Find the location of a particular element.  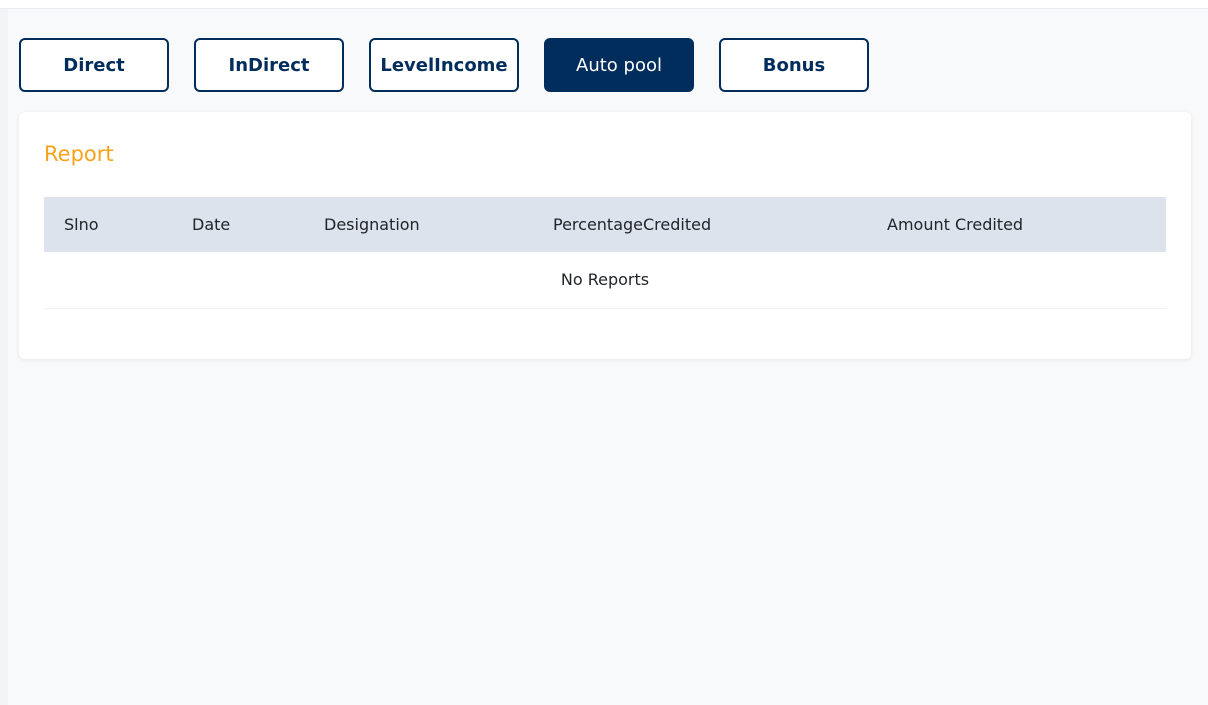

column-header-designation: Designation is located at coordinates (372, 224).